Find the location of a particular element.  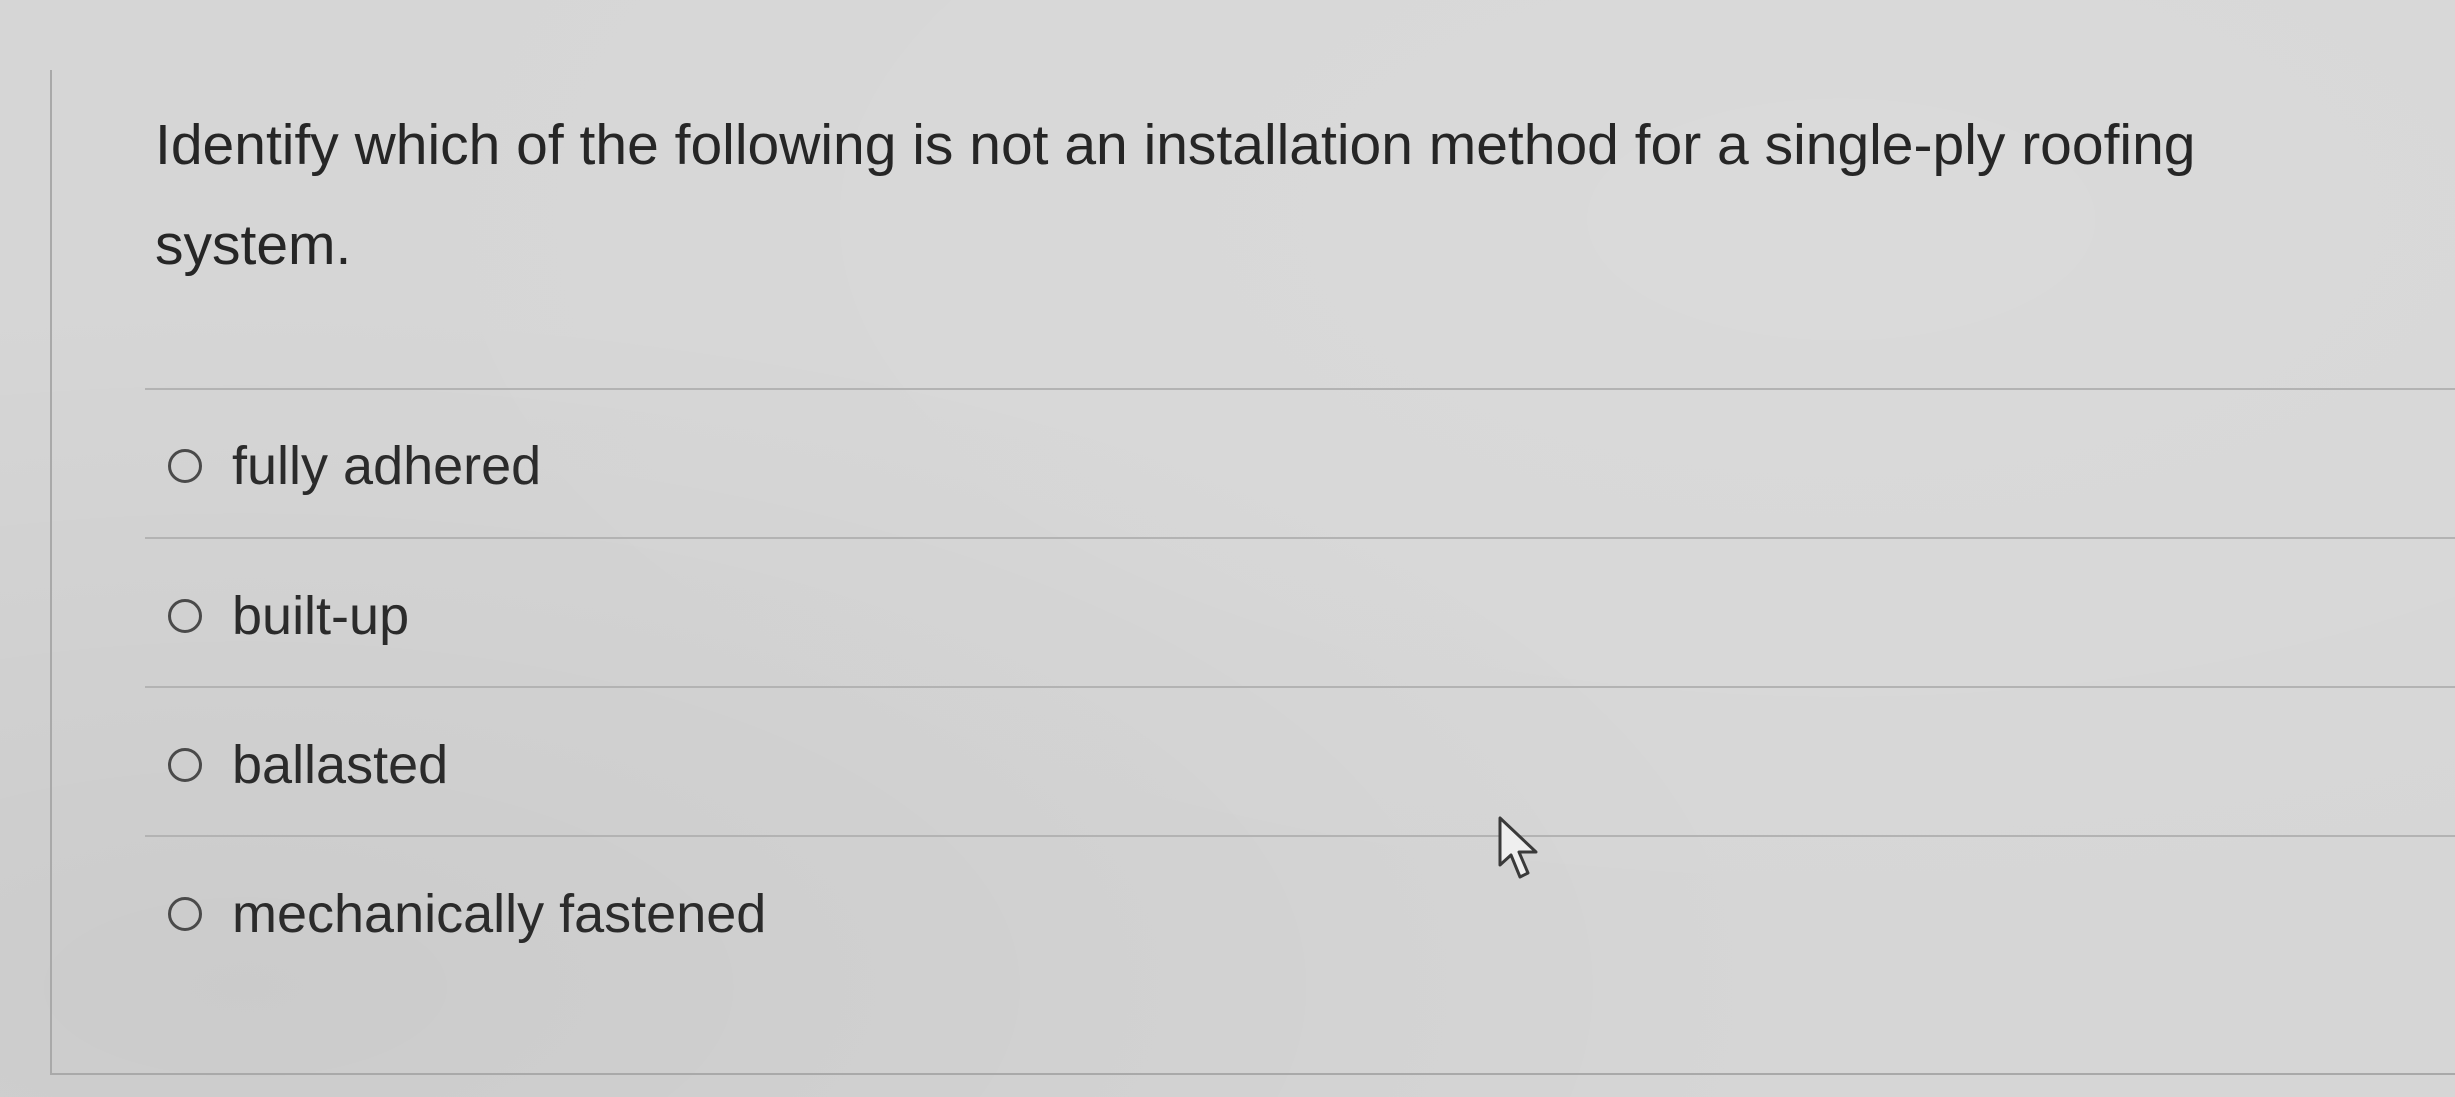

option-ballasted: ballasted is located at coordinates (308, 765).